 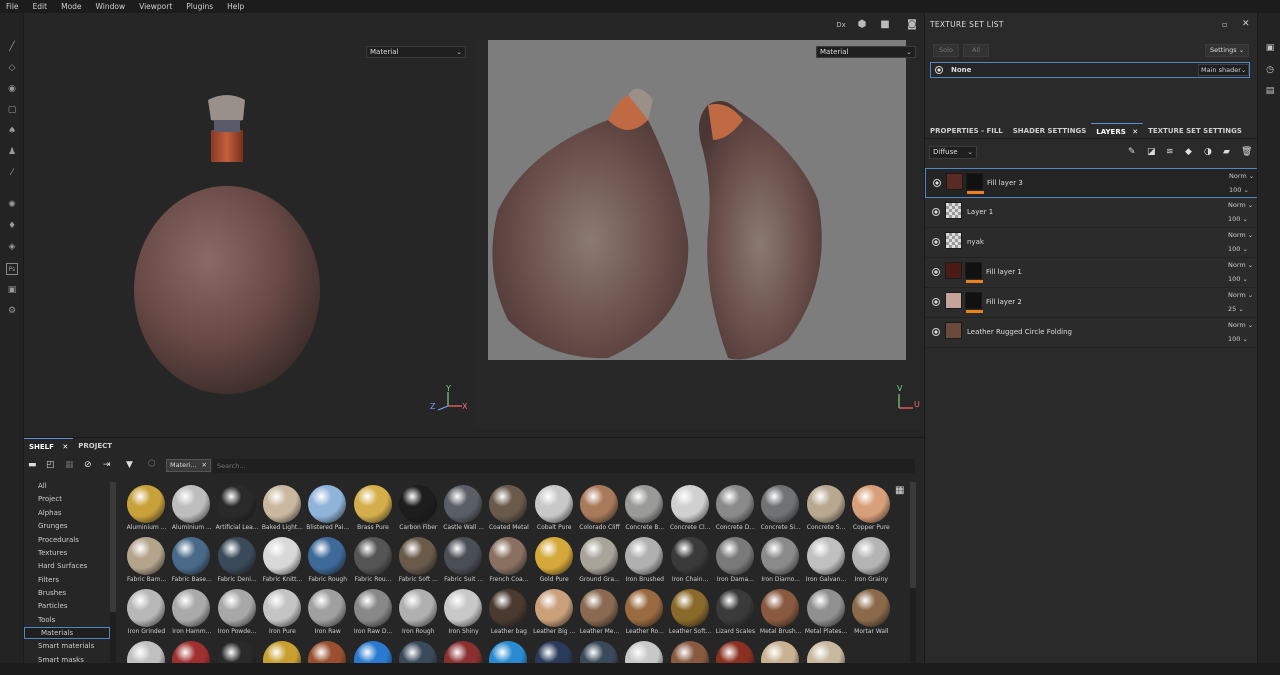 I want to click on camera-icon: ■, so click(x=885, y=25).